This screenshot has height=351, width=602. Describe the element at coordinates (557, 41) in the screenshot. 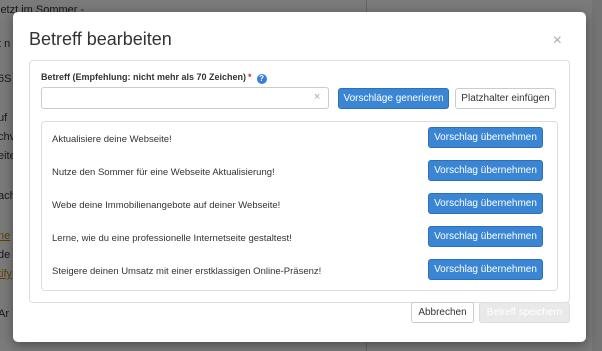

I see `close-icon: ×` at that location.